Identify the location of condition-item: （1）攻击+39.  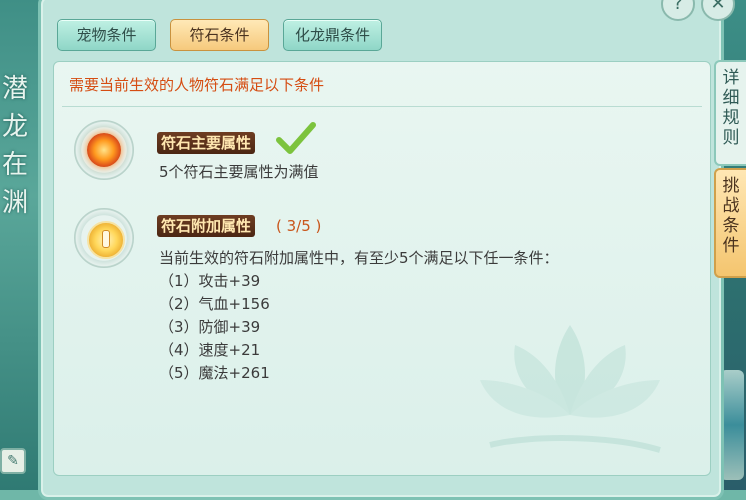
(210, 281).